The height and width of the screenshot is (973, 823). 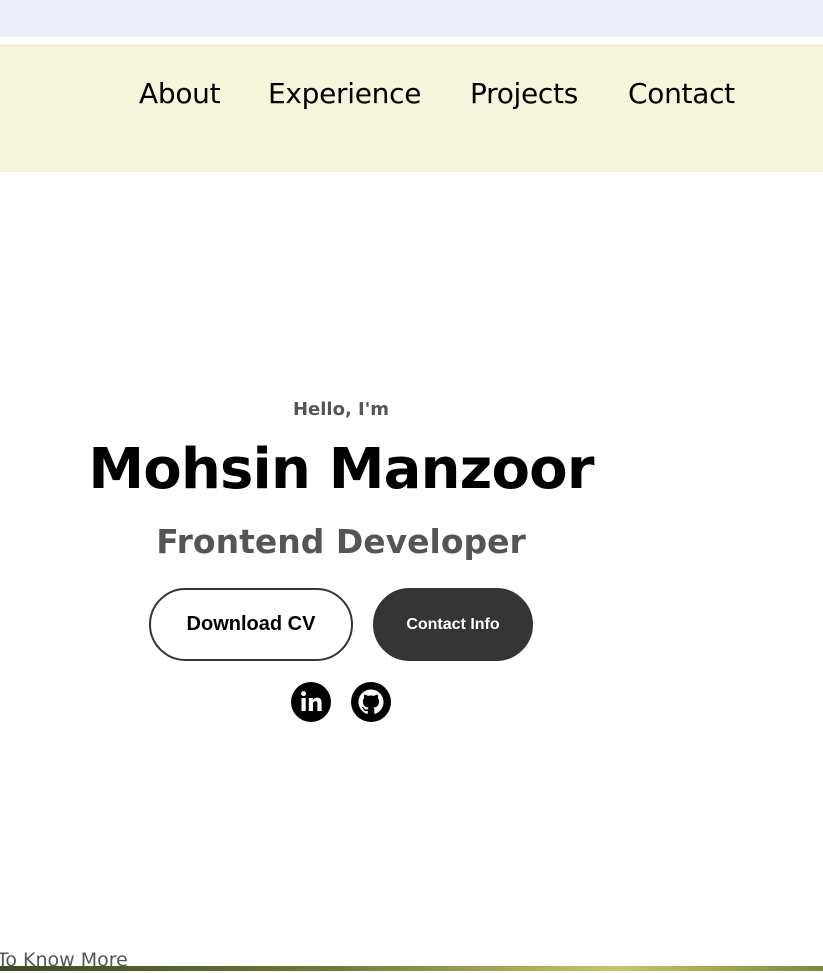 I want to click on github-icon, so click(x=371, y=702).